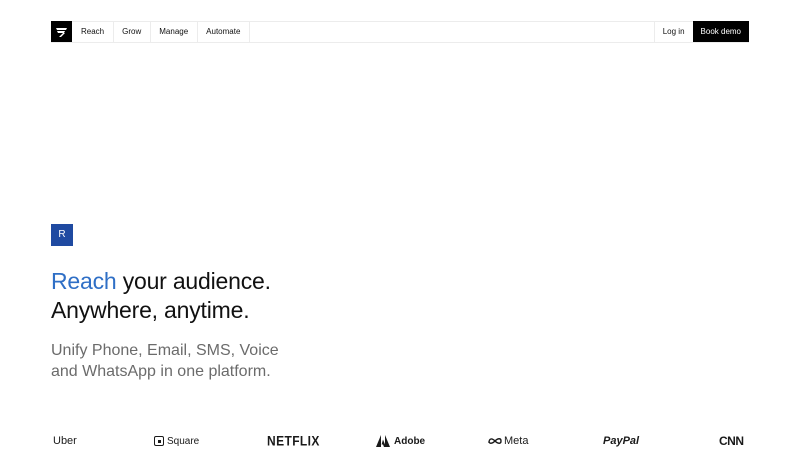 The height and width of the screenshot is (451, 800). Describe the element at coordinates (224, 32) in the screenshot. I see `nav-link-automate: Automate` at that location.